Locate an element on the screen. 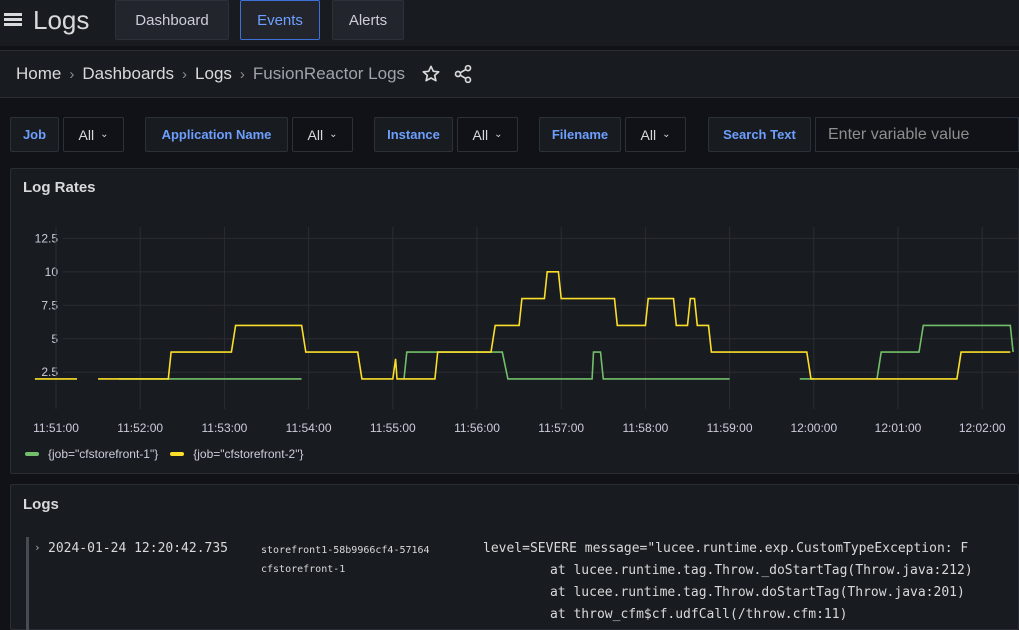  legend-item-series-2: {job="cfstorefront-2"} is located at coordinates (237, 454).